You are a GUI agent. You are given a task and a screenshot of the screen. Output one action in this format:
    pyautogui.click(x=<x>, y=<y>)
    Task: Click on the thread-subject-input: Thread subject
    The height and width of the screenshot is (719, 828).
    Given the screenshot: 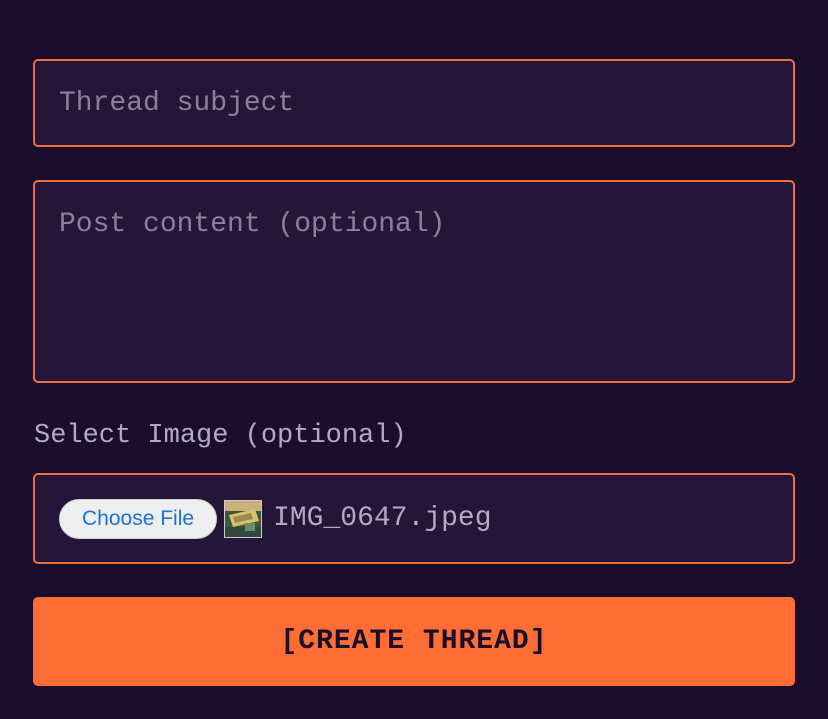 What is the action you would take?
    pyautogui.click(x=414, y=103)
    